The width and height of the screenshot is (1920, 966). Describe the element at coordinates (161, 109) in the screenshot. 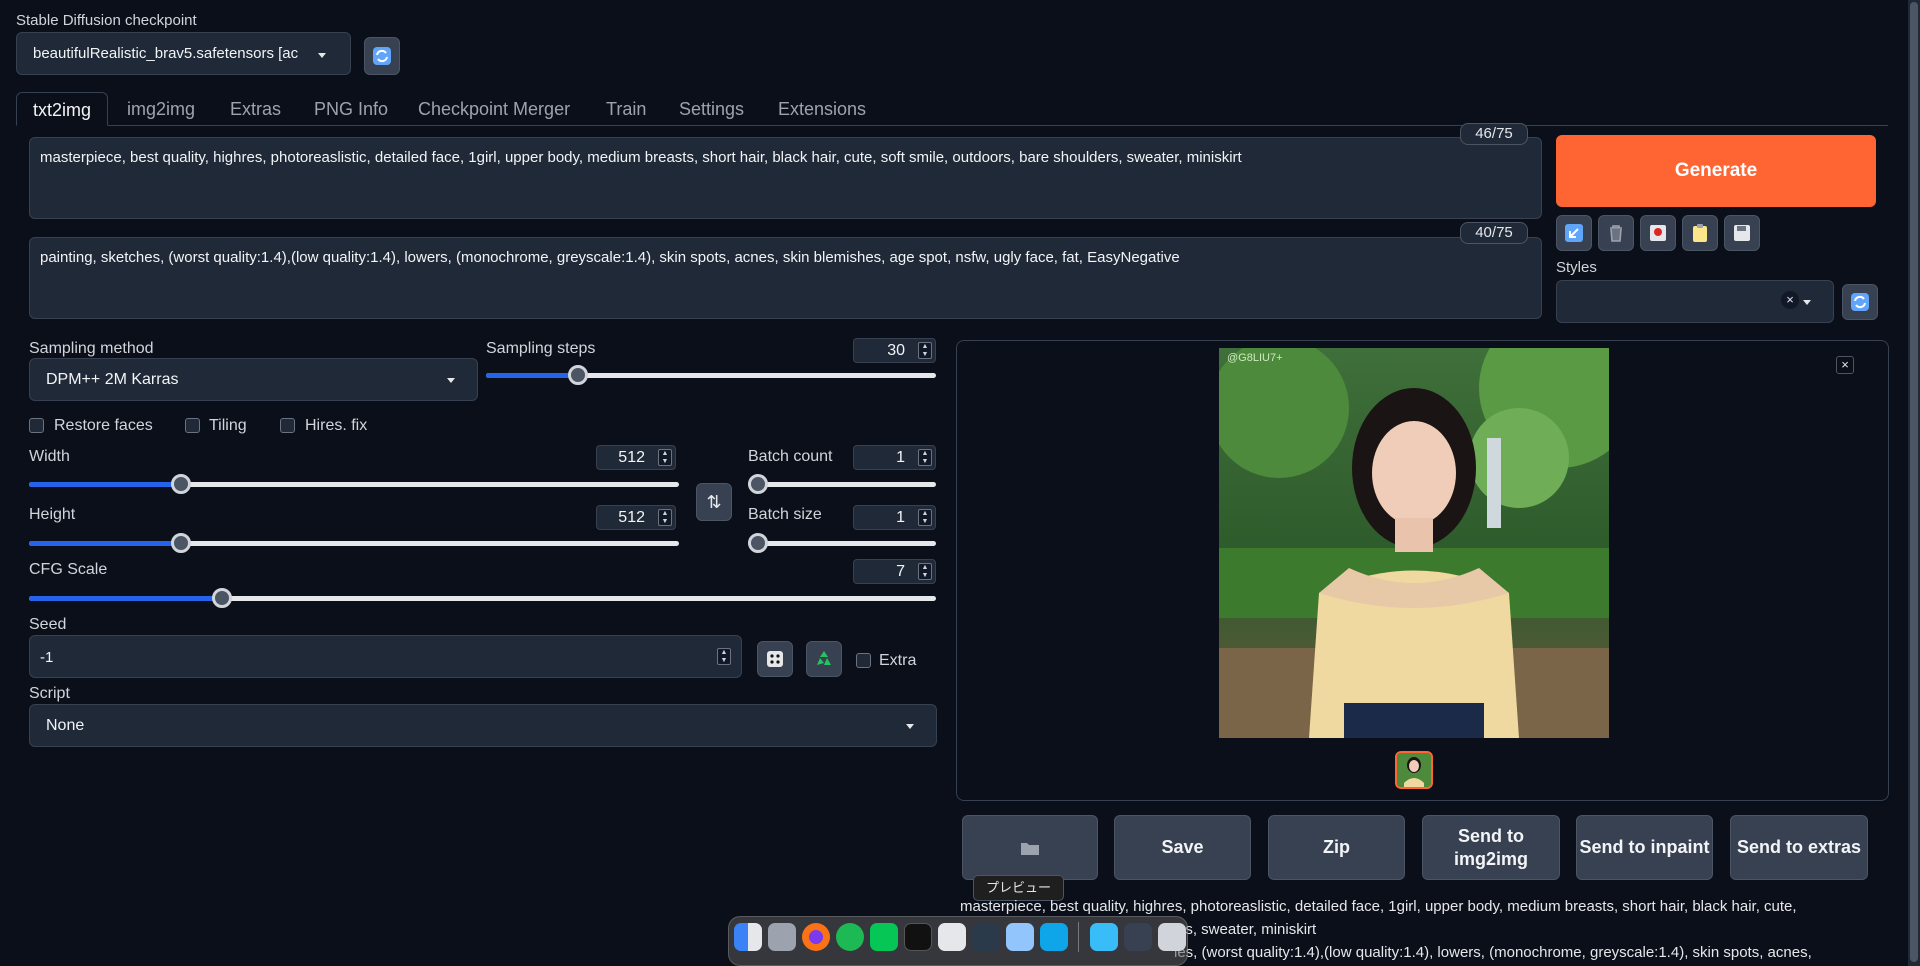

I see `tab-img2img: img2img` at that location.